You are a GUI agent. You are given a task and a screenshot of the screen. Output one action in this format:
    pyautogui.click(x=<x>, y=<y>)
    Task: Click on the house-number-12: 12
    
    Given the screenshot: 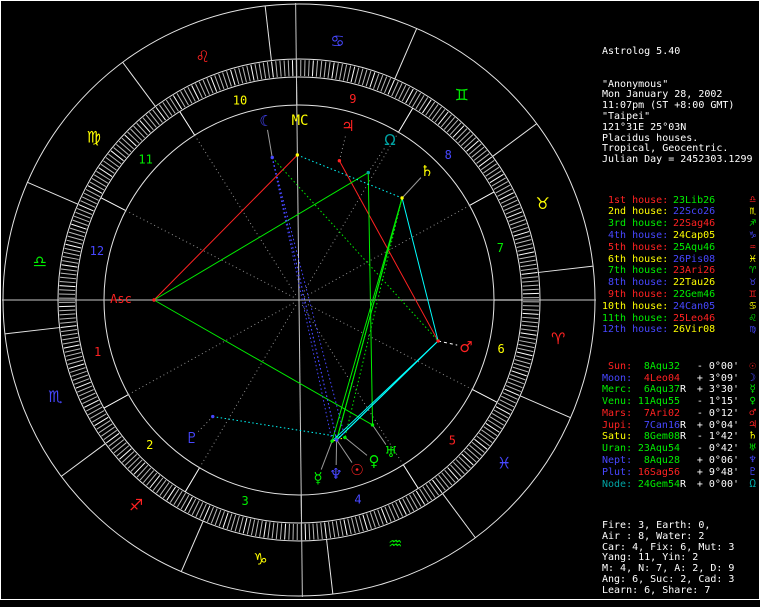 What is the action you would take?
    pyautogui.click(x=97, y=251)
    